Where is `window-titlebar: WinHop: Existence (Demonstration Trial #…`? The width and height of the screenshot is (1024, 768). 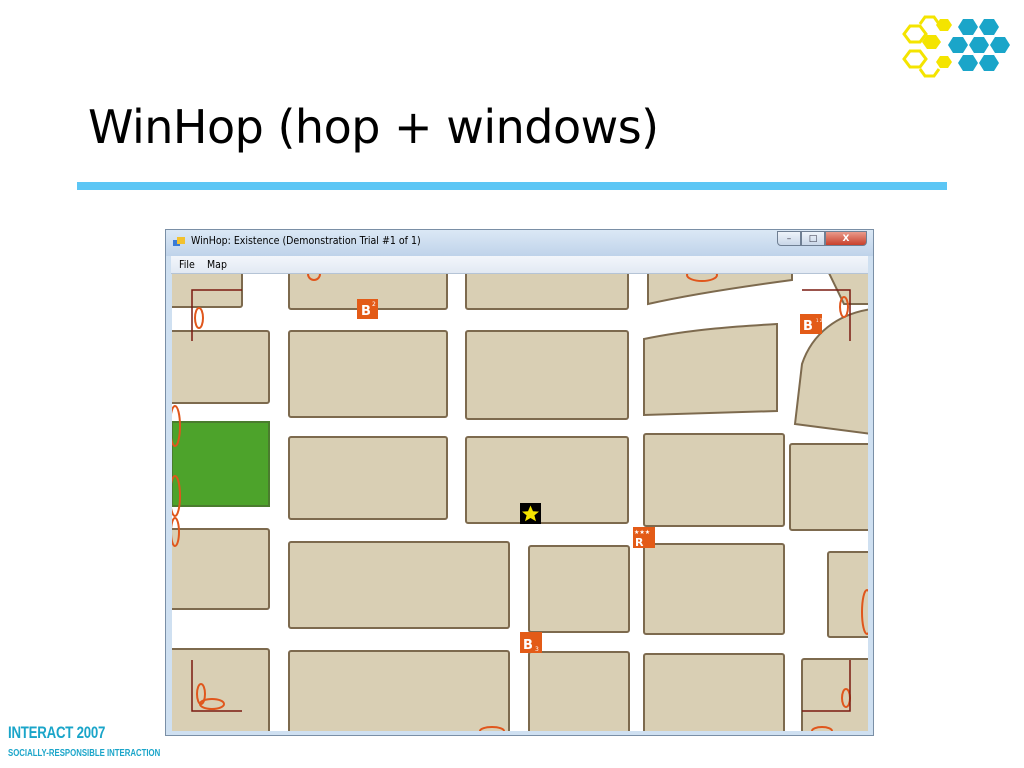 window-titlebar: WinHop: Existence (Demonstration Trial #… is located at coordinates (519, 243).